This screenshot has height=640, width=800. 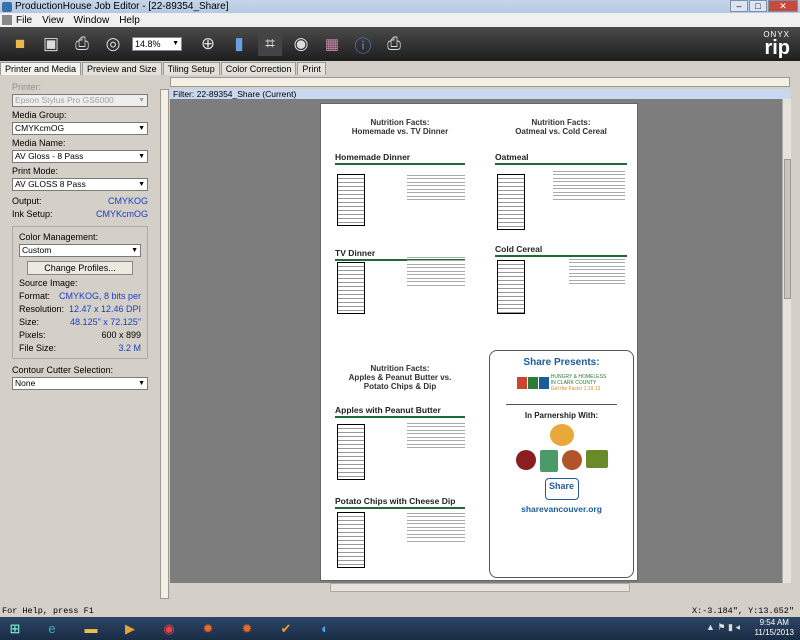 I want to click on contour-cutter-value: None, so click(x=25, y=383).